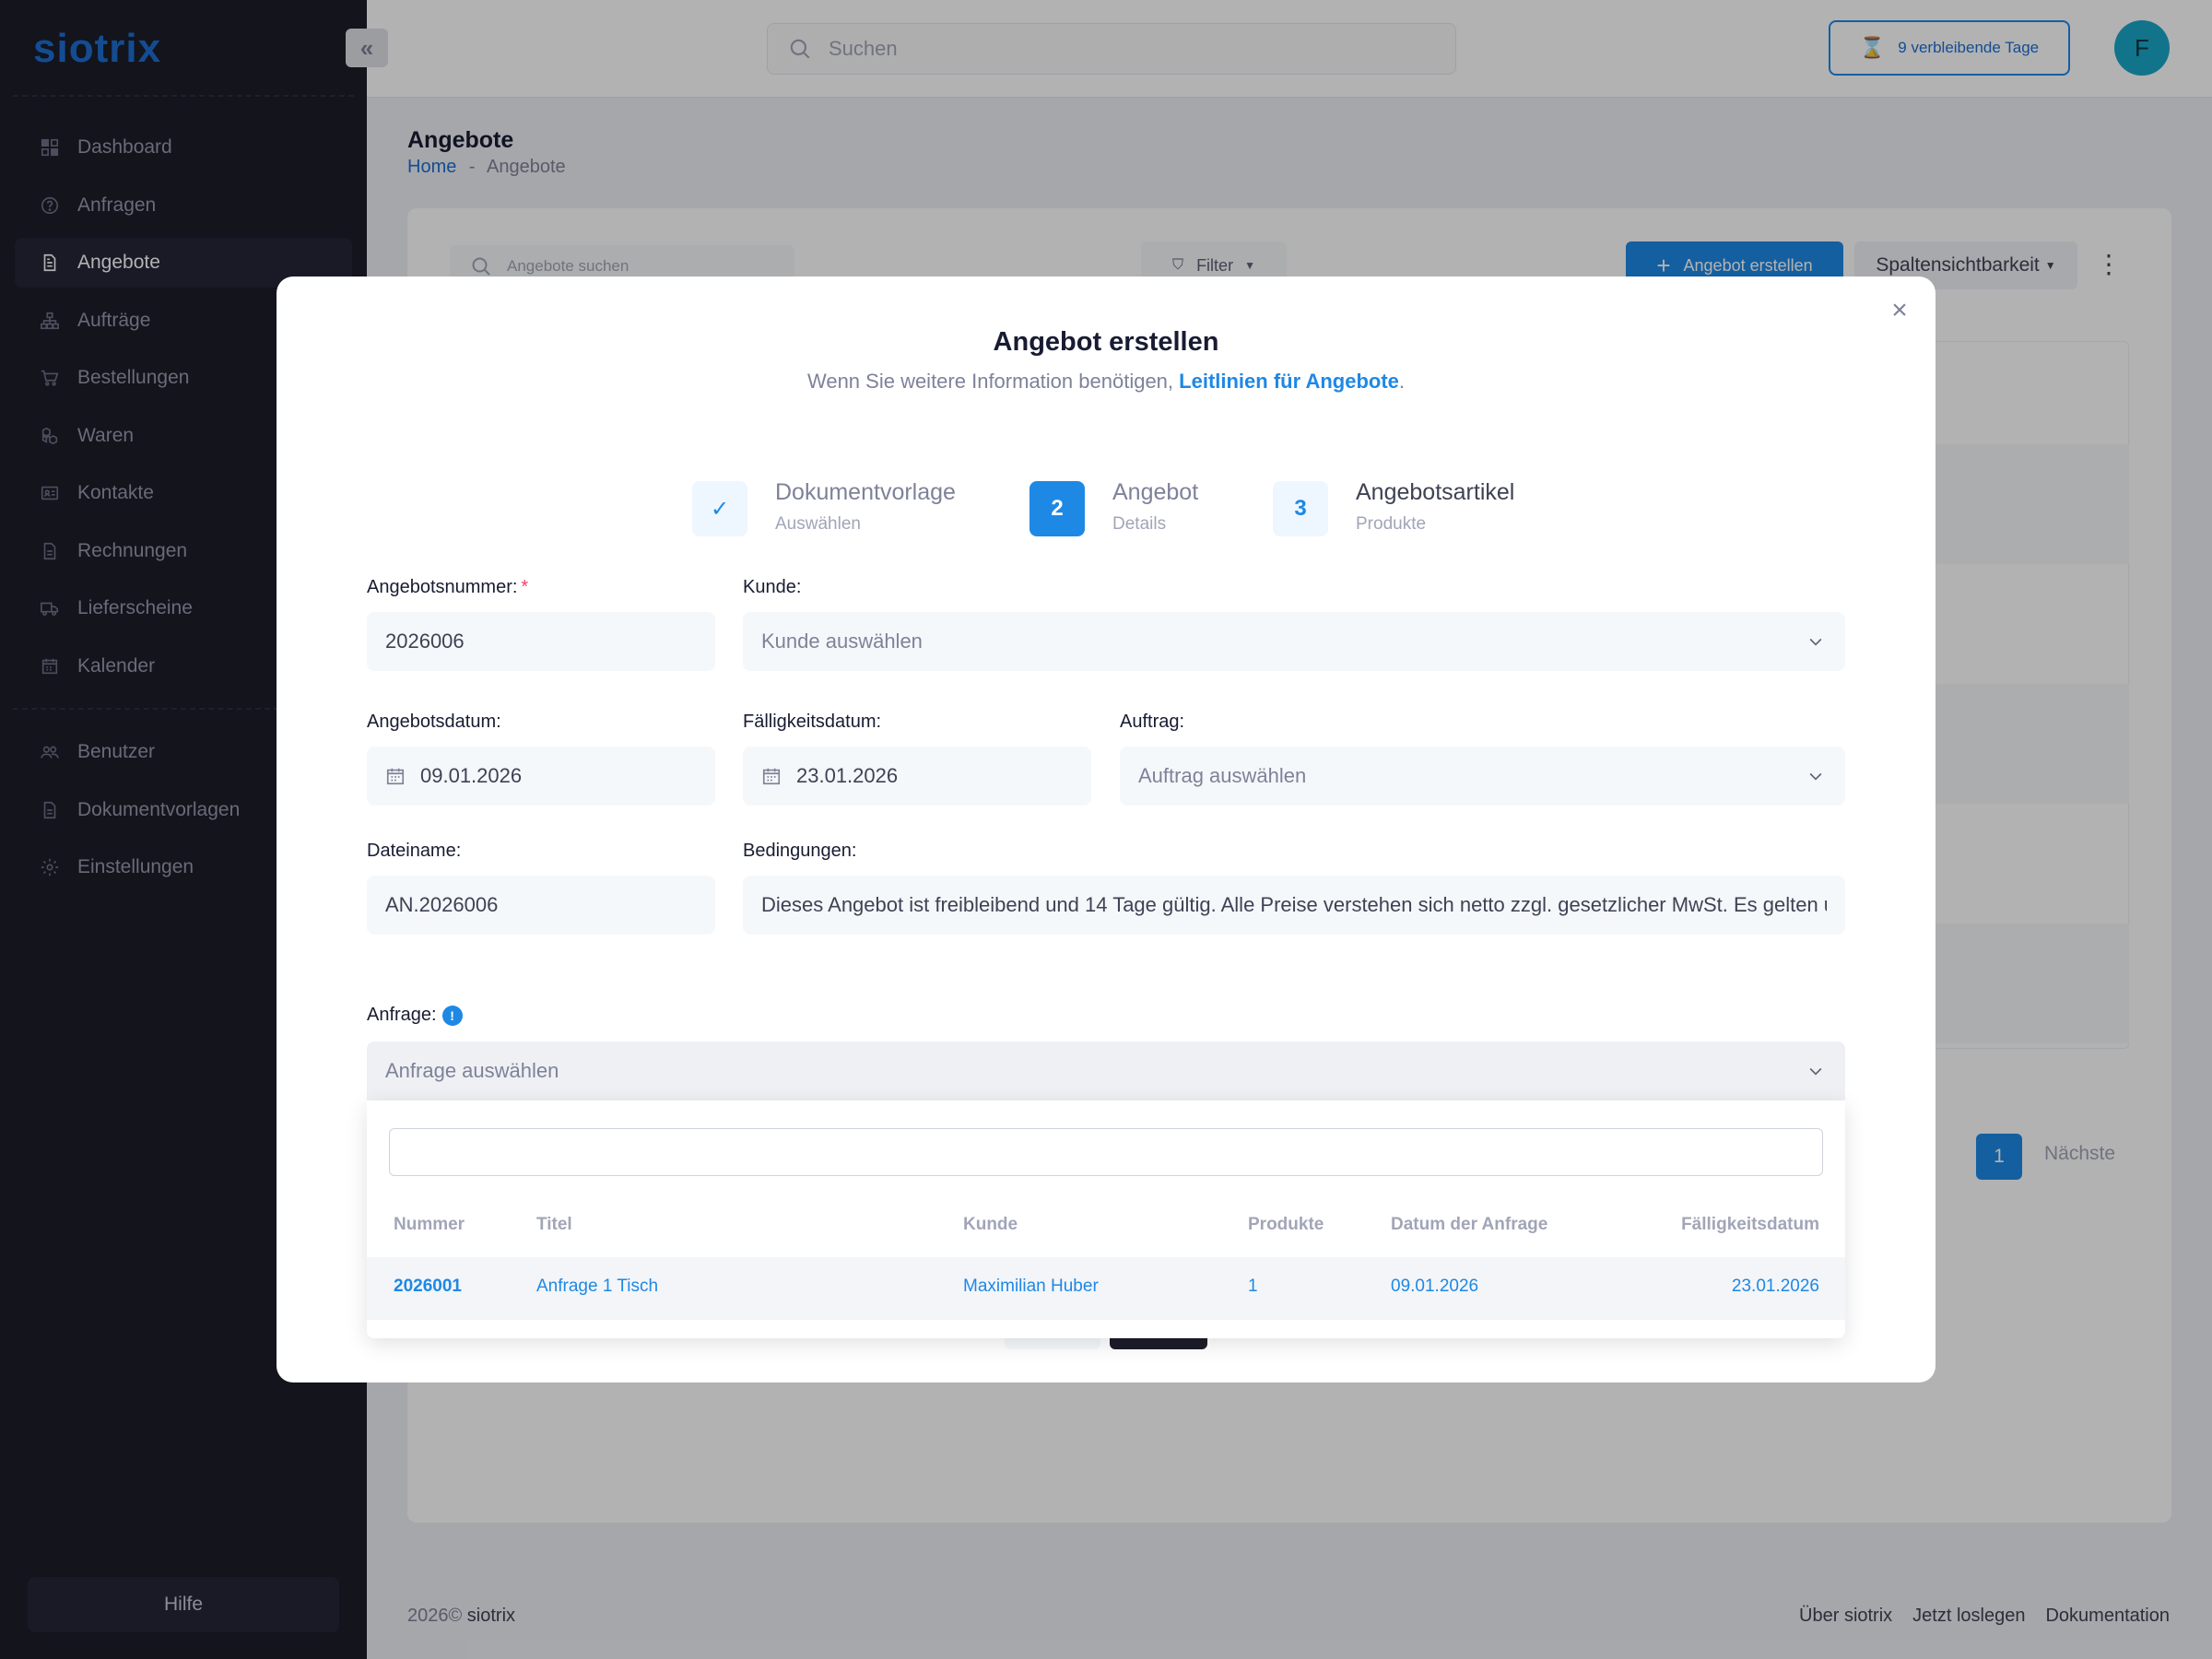  Describe the element at coordinates (1300, 508) in the screenshot. I see `step-3-number: 3` at that location.